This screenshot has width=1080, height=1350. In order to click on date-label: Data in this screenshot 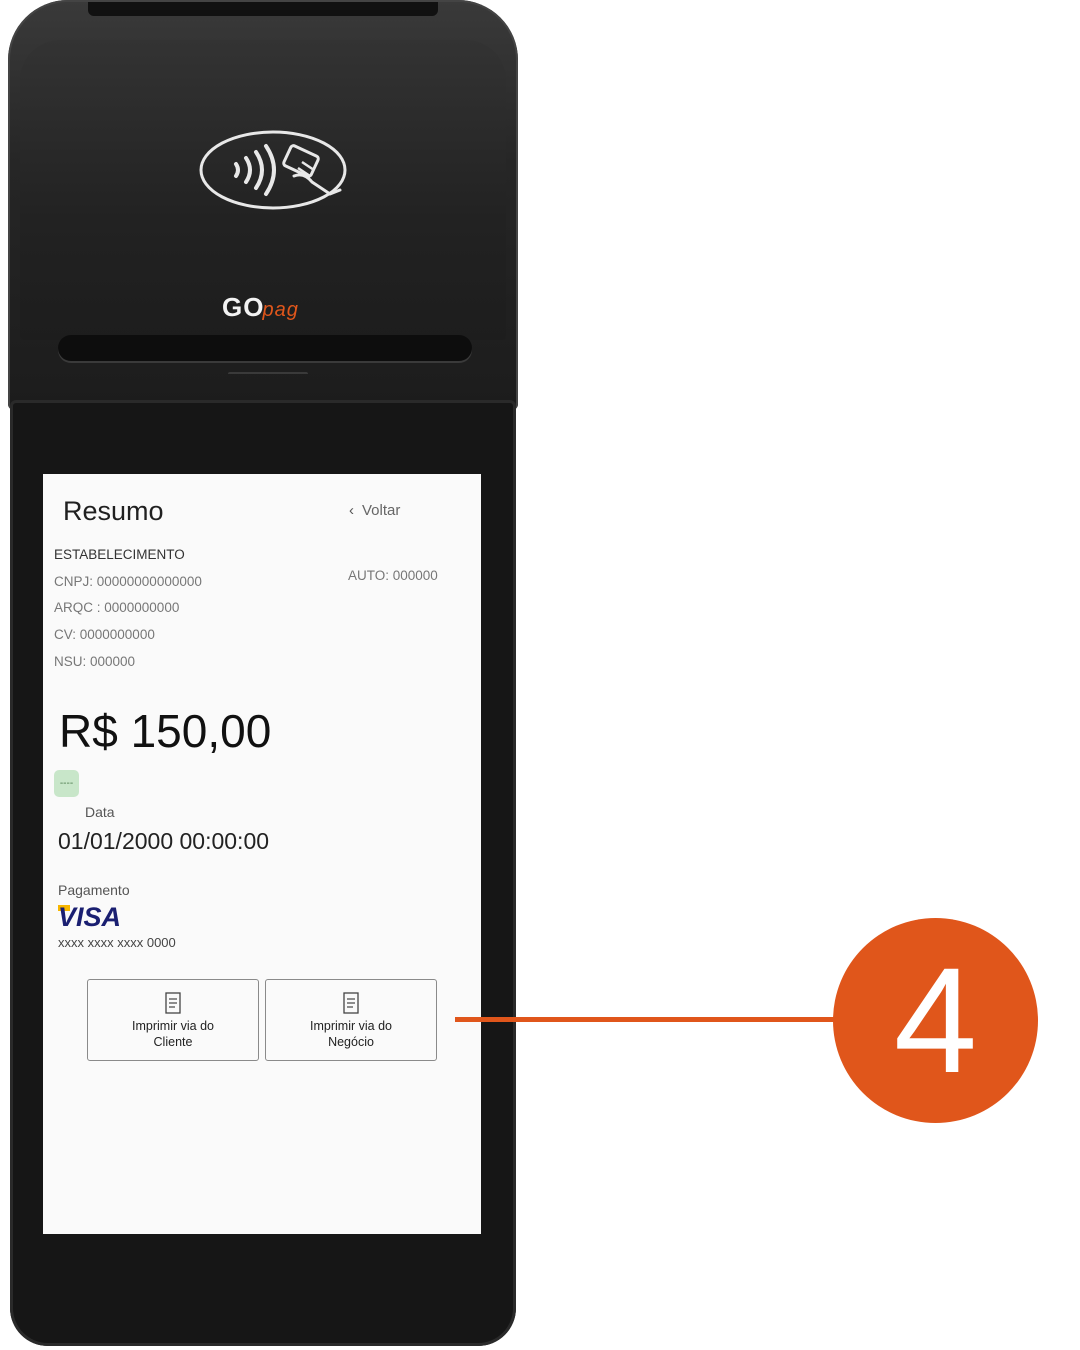, I will do `click(100, 812)`.